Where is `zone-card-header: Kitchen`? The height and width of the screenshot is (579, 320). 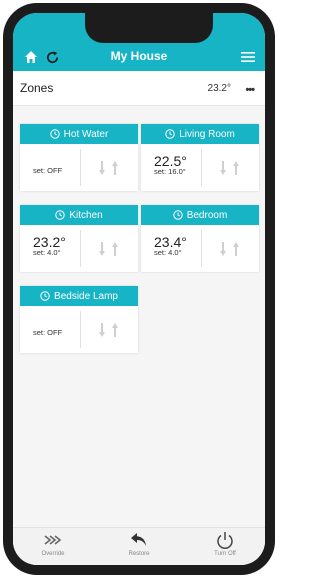
zone-card-header: Kitchen is located at coordinates (79, 215).